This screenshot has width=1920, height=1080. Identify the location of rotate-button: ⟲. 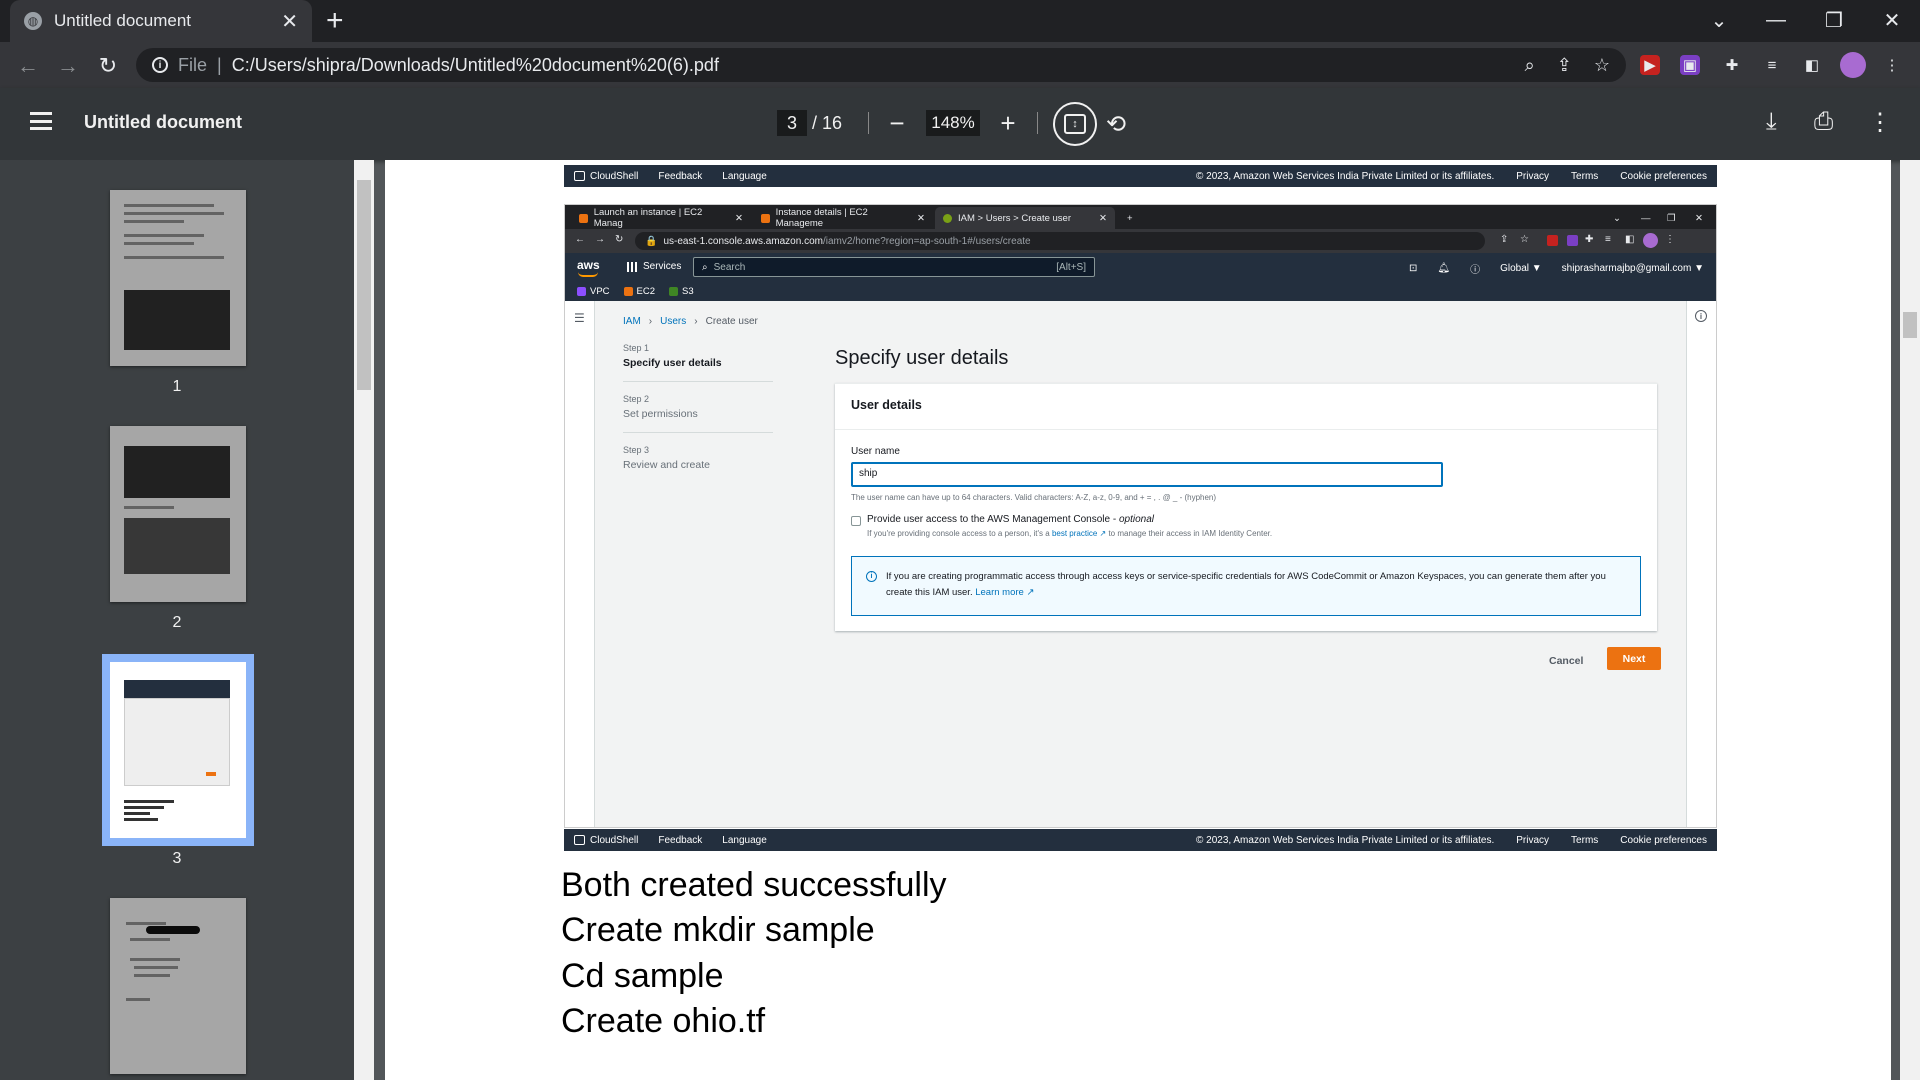
(1116, 124).